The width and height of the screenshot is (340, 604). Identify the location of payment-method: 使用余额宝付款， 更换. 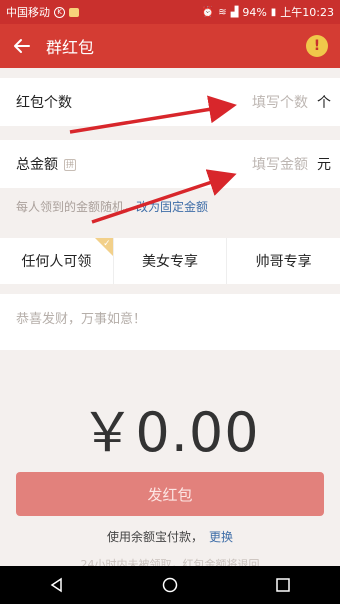
(170, 536).